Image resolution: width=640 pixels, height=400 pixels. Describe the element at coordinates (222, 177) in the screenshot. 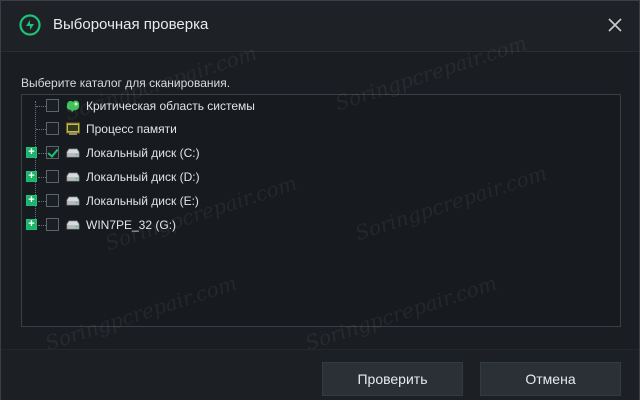

I see `tree-item-drive-d: + Локальный диск (D:)` at that location.